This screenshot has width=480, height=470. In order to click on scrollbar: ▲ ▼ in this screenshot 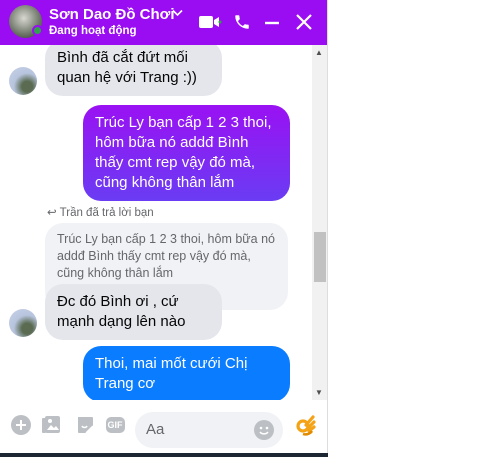, I will do `click(319, 222)`.